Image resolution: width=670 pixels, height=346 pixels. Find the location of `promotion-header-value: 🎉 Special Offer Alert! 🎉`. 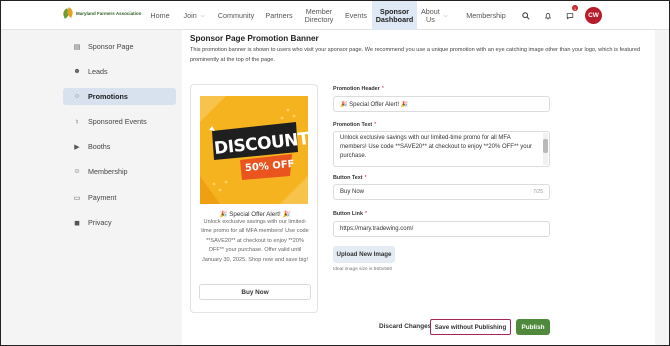

promotion-header-value: 🎉 Special Offer Alert! 🎉 is located at coordinates (374, 104).